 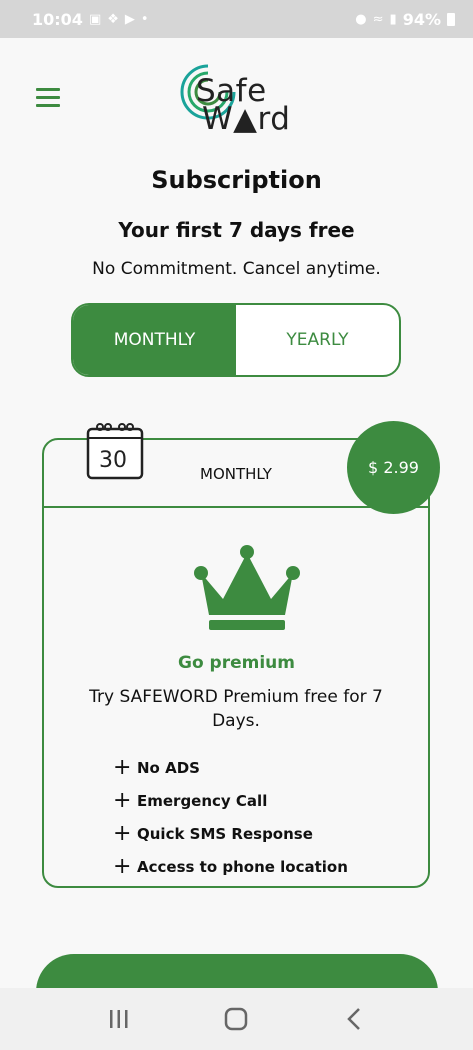 What do you see at coordinates (236, 709) in the screenshot?
I see `premium-description: Try SAFEWORD Premium free for 7 Days.` at bounding box center [236, 709].